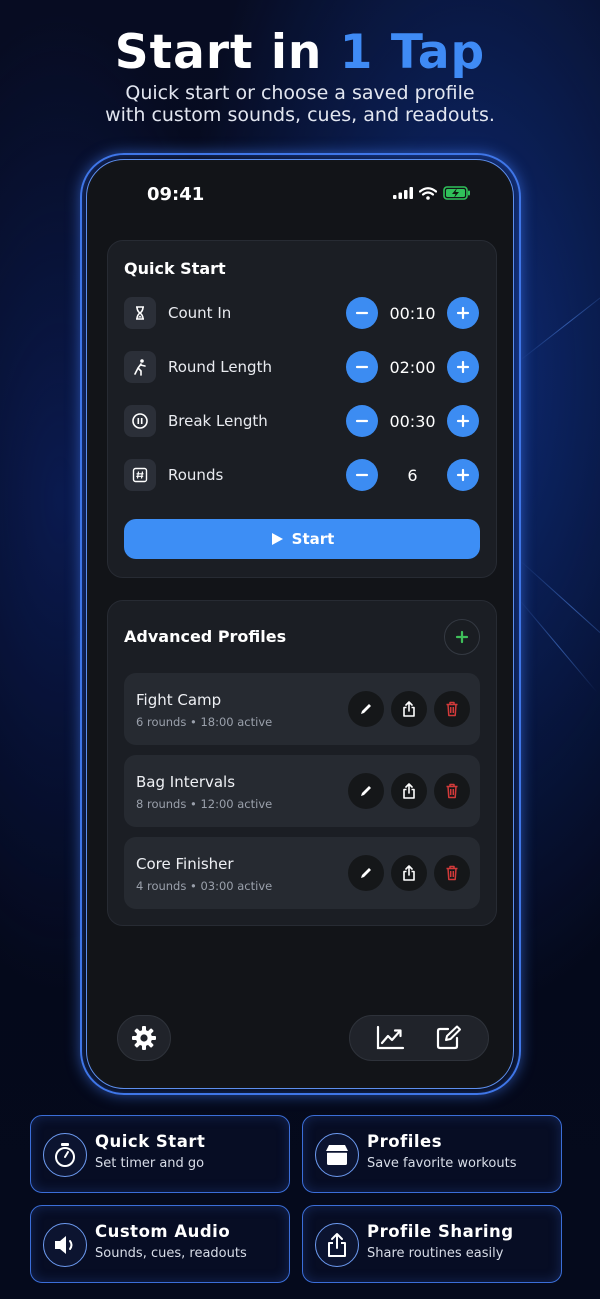 The image size is (600, 1299). I want to click on wifi-icon, so click(428, 193).